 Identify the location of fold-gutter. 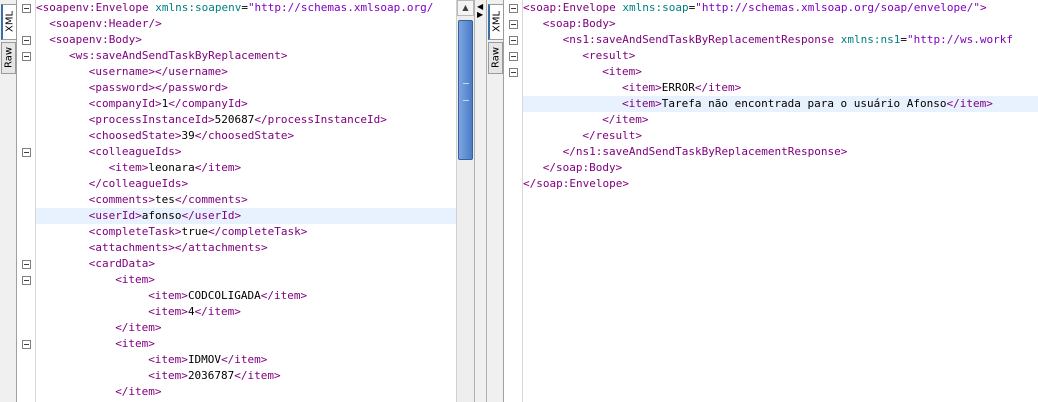
(26, 201).